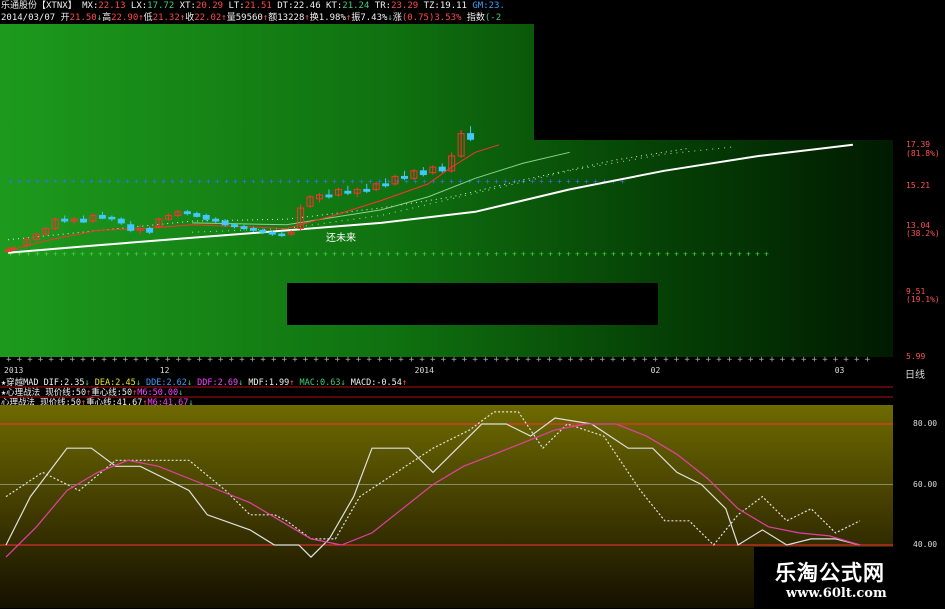 Image resolution: width=945 pixels, height=609 pixels. I want to click on ma-green-line, so click(381, 188).